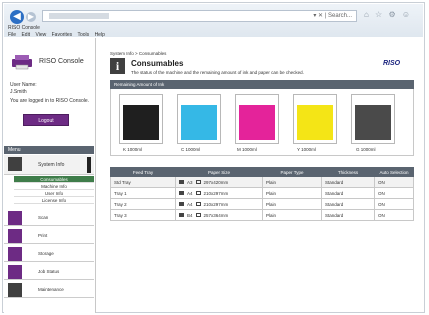  I want to click on ink-k-gauge, so click(141, 119).